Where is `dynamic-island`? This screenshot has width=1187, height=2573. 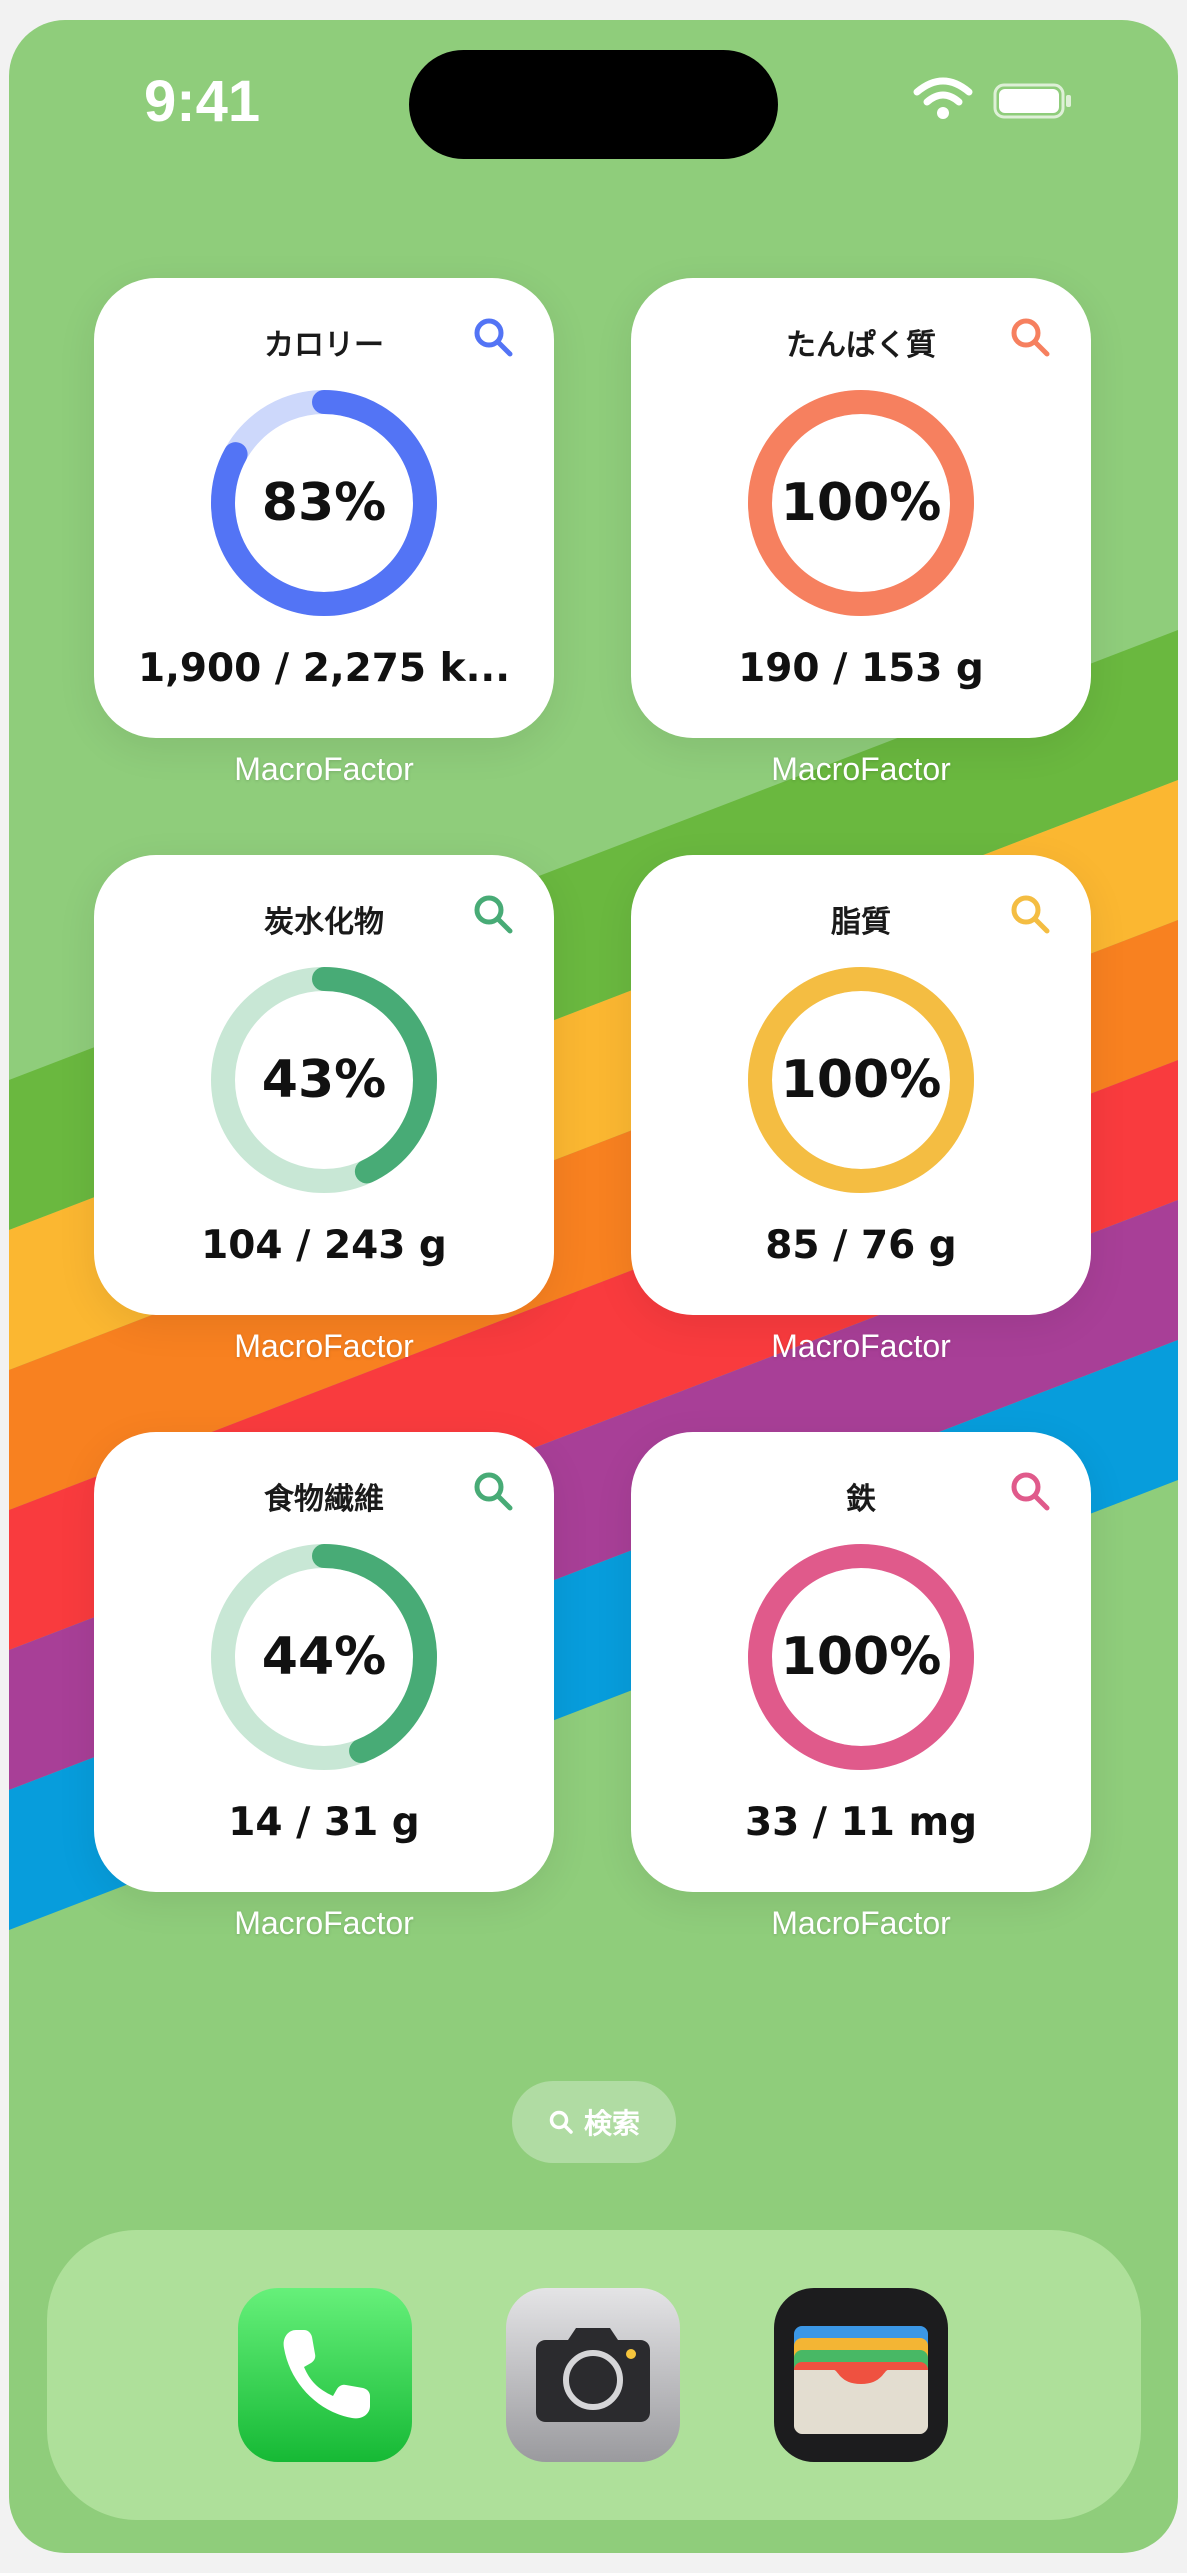
dynamic-island is located at coordinates (593, 104).